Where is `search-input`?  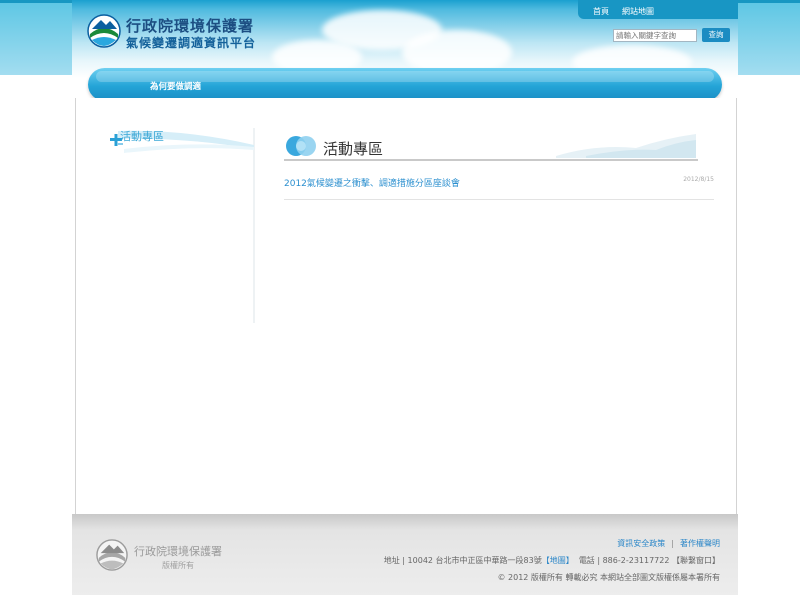
search-input is located at coordinates (655, 35).